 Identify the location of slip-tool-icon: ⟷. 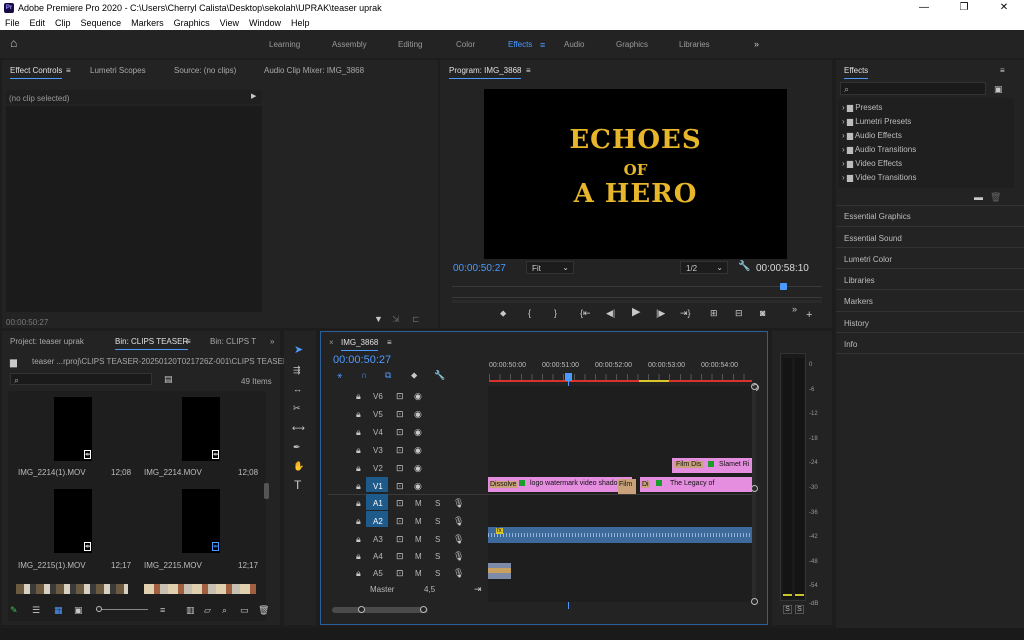
(298, 428).